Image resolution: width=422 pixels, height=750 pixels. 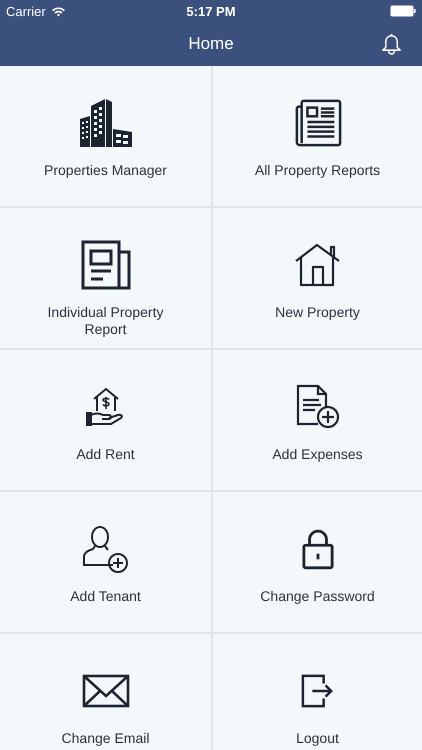 What do you see at coordinates (318, 549) in the screenshot?
I see `padlock-icon` at bounding box center [318, 549].